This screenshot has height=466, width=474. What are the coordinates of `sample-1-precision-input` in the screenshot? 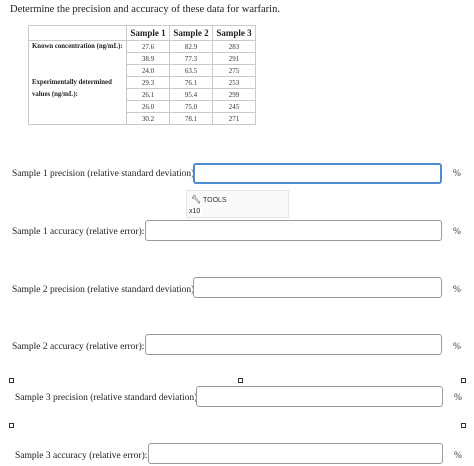 It's located at (317, 173).